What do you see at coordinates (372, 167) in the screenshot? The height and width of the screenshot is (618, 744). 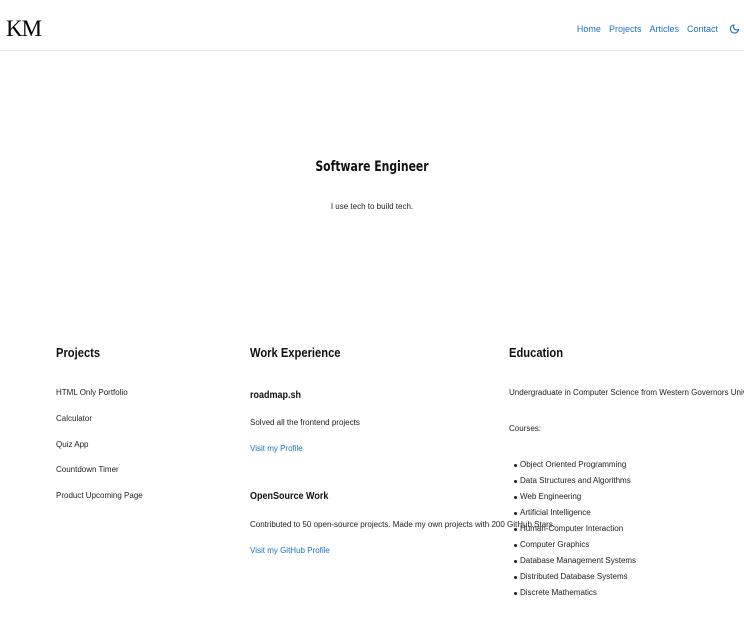 I see `hero-title: Software Engineer` at bounding box center [372, 167].